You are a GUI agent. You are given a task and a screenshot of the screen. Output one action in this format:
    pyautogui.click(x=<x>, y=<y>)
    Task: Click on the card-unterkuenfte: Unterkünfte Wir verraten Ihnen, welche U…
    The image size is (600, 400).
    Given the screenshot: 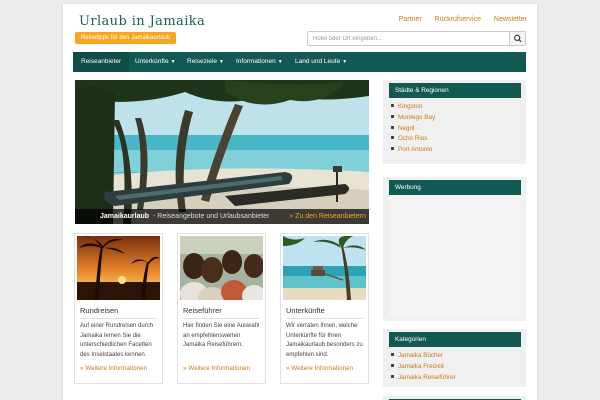 What is the action you would take?
    pyautogui.click(x=324, y=308)
    